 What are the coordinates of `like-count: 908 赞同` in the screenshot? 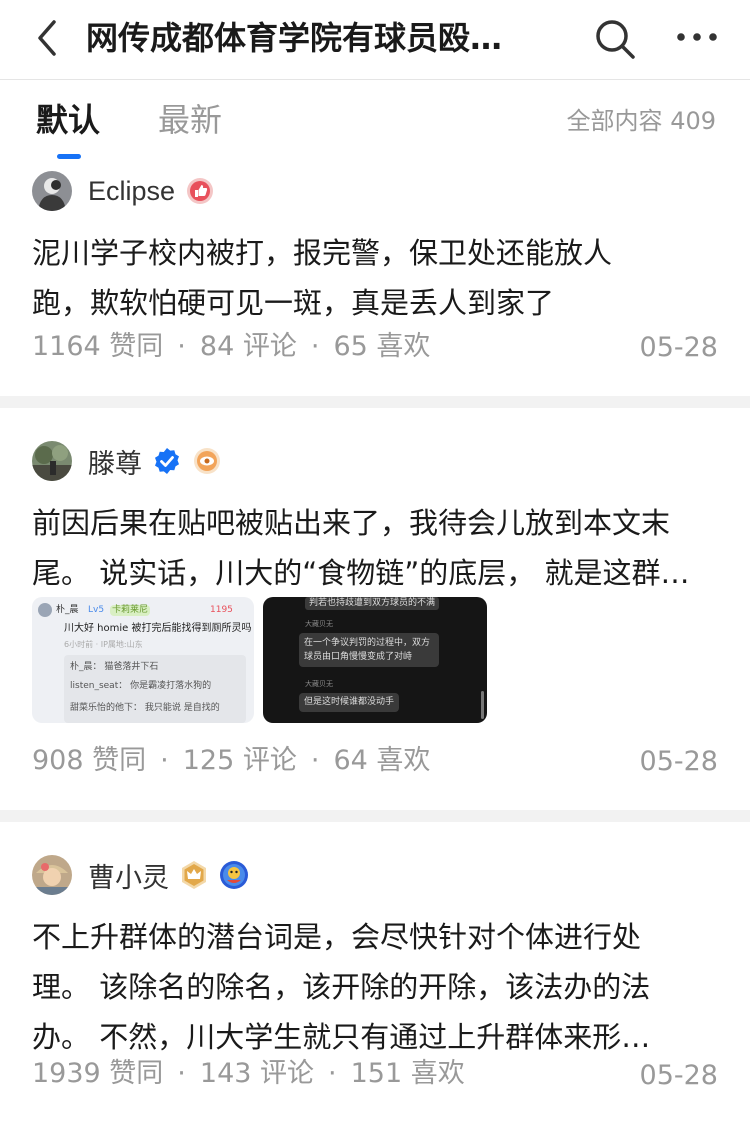 It's located at (89, 760).